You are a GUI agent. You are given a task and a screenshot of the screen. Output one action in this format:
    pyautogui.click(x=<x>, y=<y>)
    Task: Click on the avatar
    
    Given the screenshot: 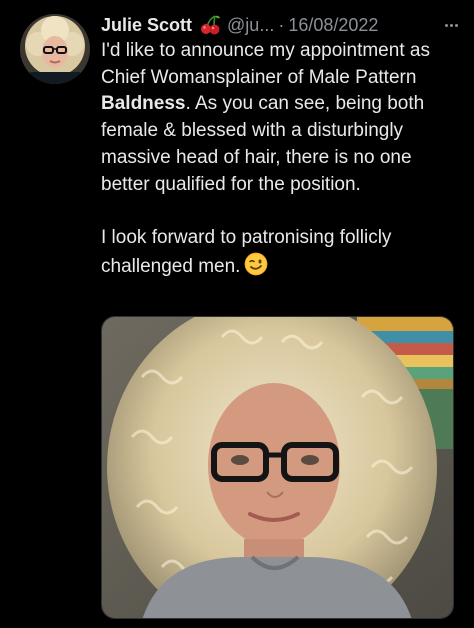 What is the action you would take?
    pyautogui.click(x=55, y=49)
    